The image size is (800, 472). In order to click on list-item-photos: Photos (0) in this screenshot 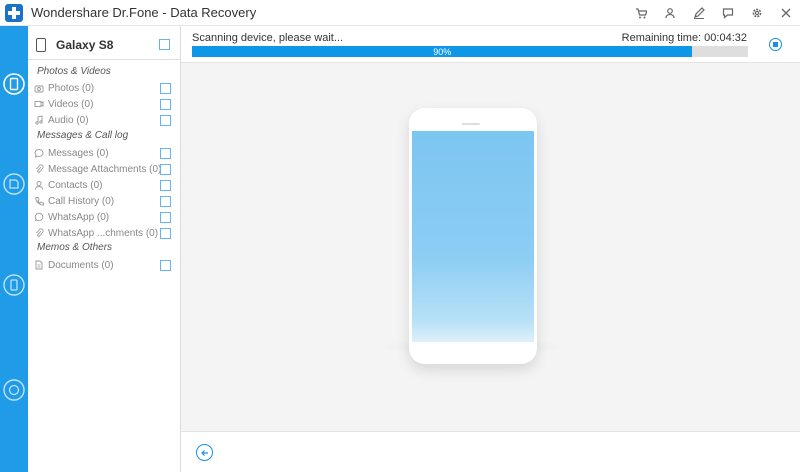, I will do `click(64, 88)`.